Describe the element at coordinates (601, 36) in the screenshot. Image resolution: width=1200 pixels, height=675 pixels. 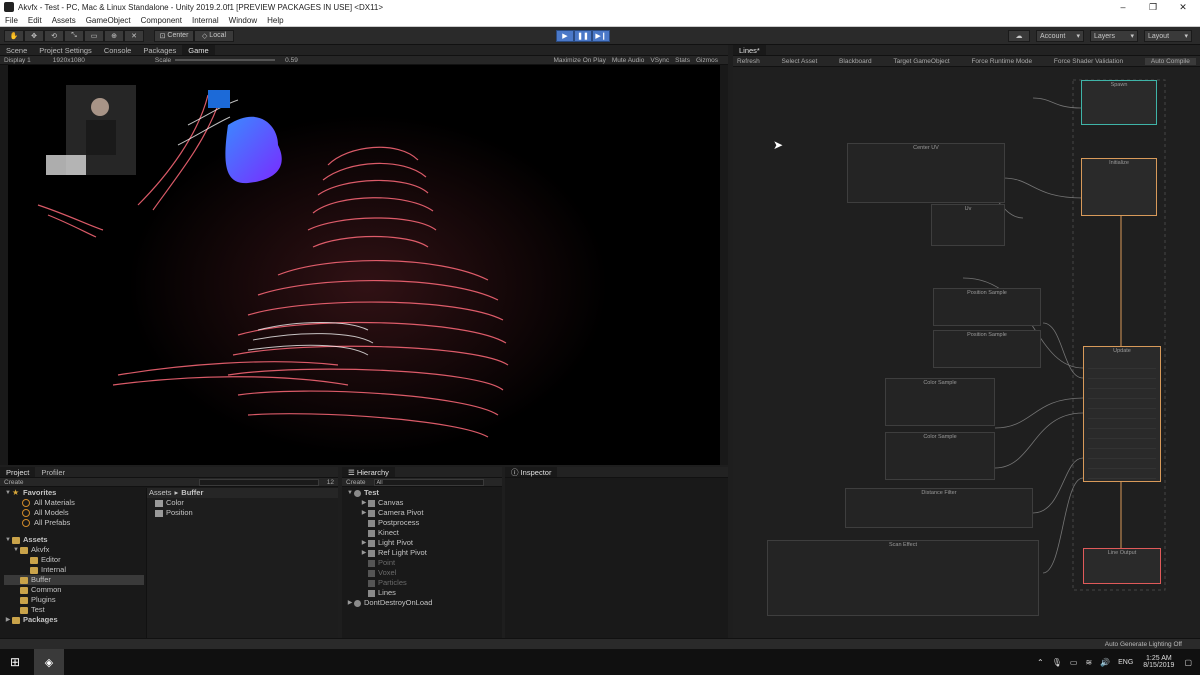
I see `step-button-icon: ▶❙` at that location.